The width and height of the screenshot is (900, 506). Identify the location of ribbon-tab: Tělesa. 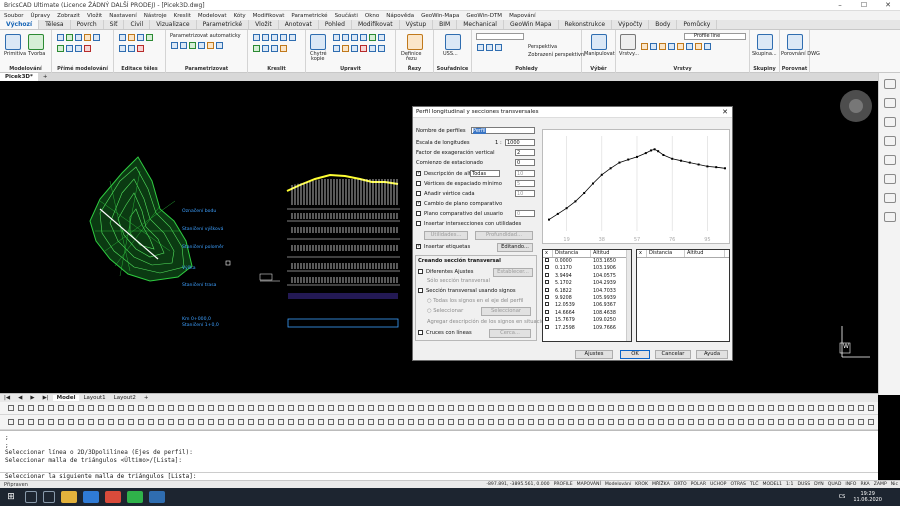
(55, 24).